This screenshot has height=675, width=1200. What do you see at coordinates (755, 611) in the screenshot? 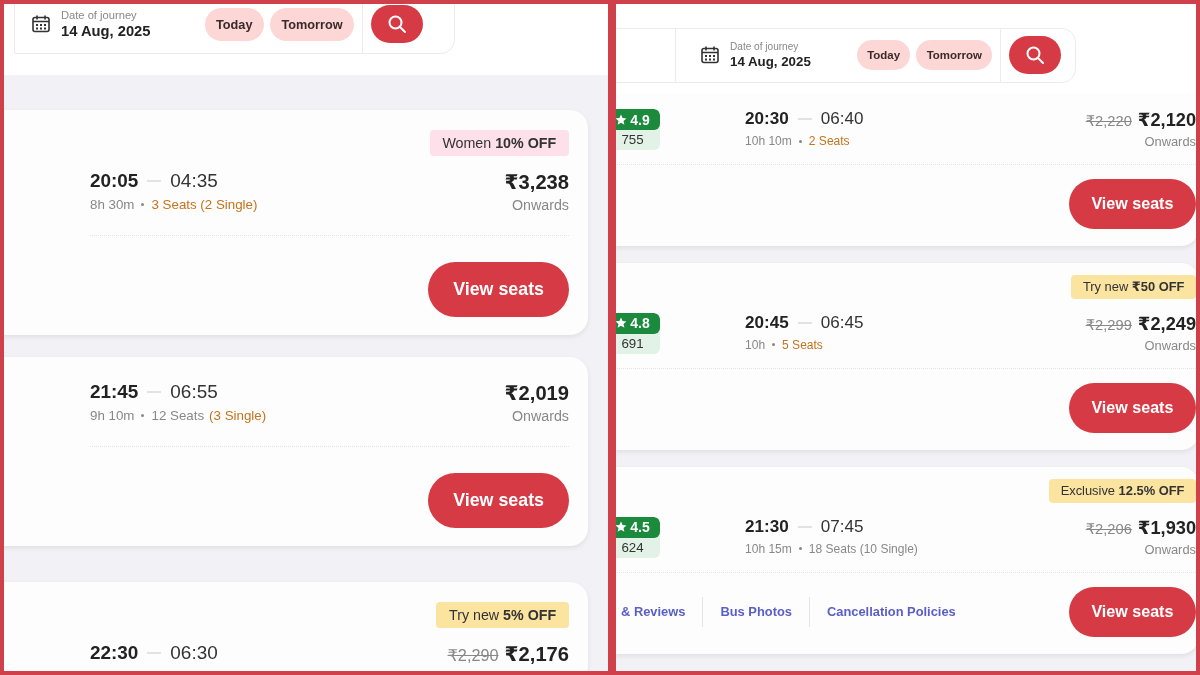
I see `info-link: Bus Photos` at bounding box center [755, 611].